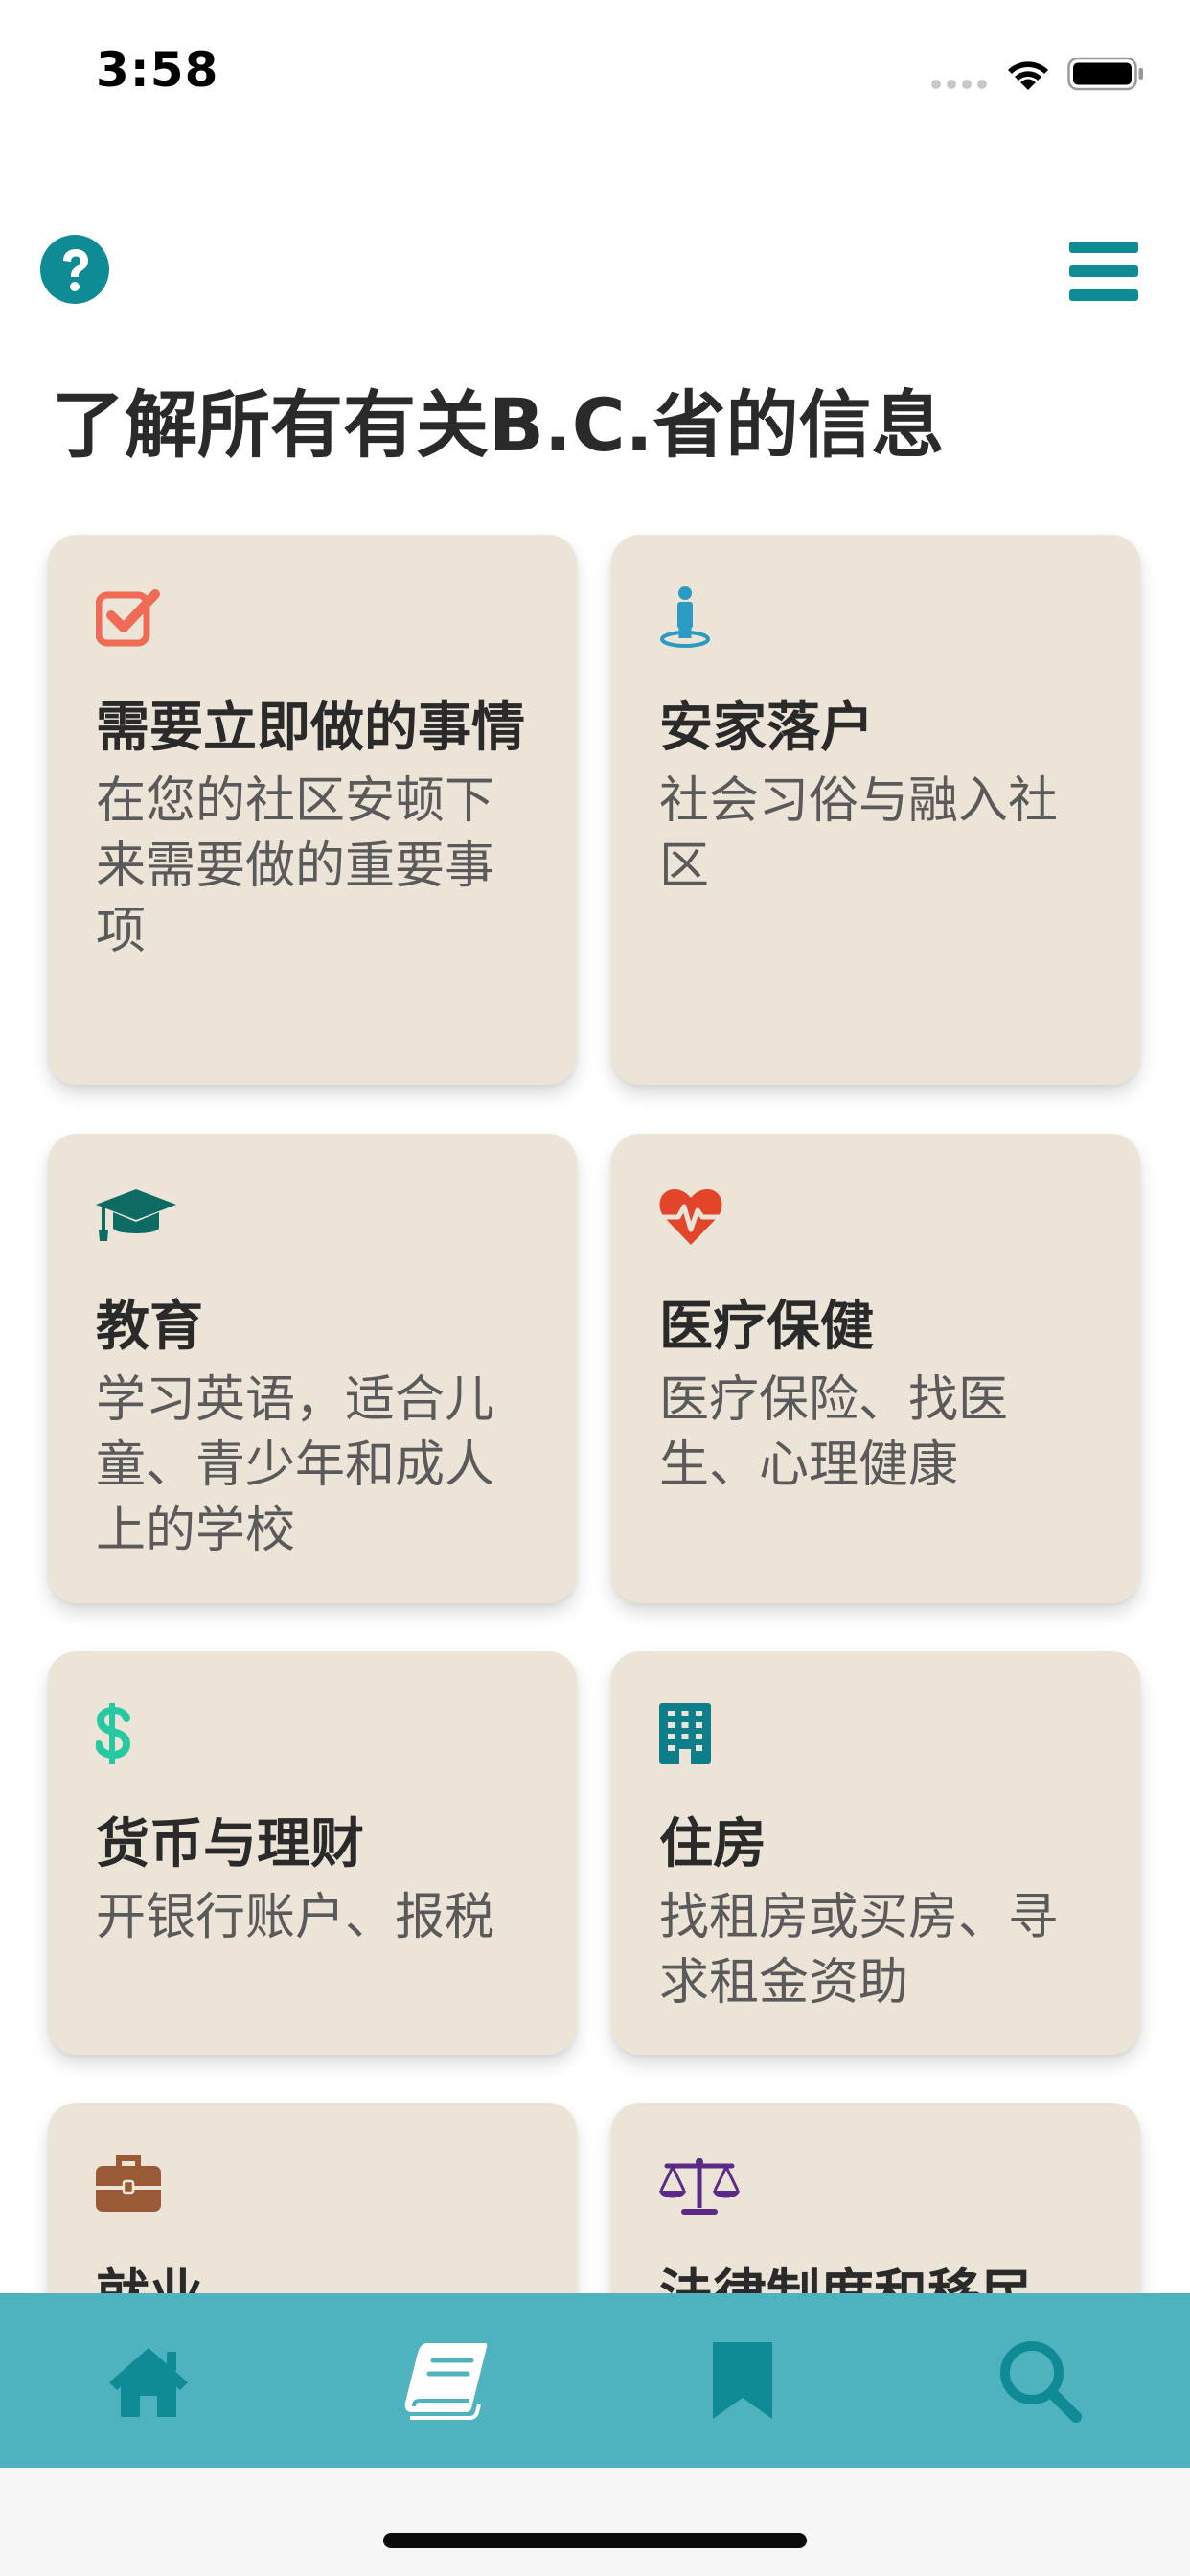 The image size is (1190, 2576). I want to click on tab-home, so click(148, 2380).